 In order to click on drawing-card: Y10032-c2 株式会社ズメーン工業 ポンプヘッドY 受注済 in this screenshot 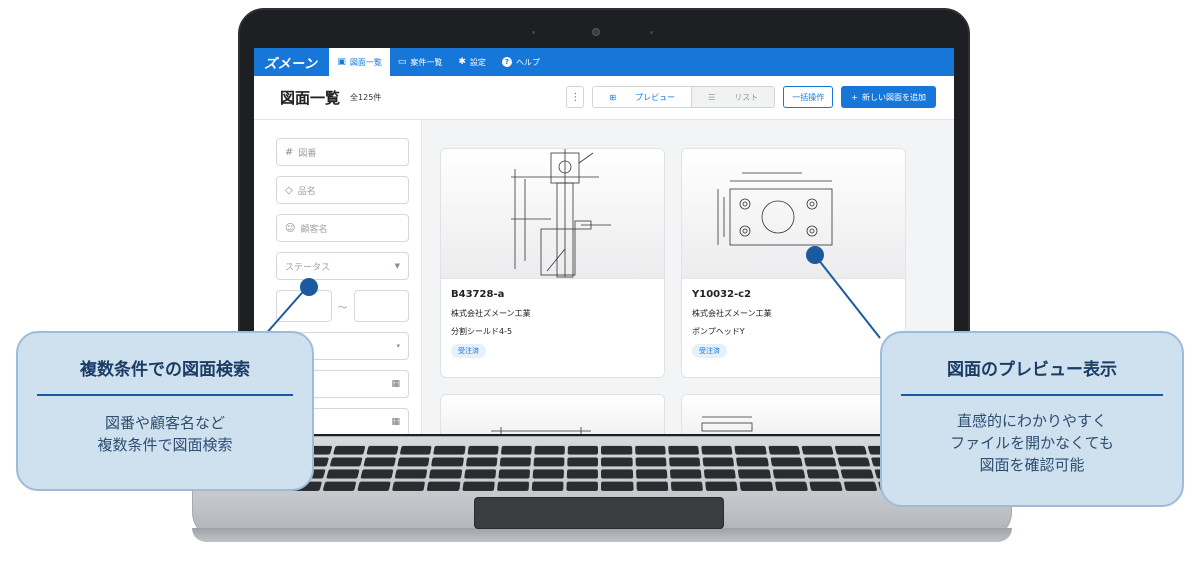, I will do `click(793, 263)`.